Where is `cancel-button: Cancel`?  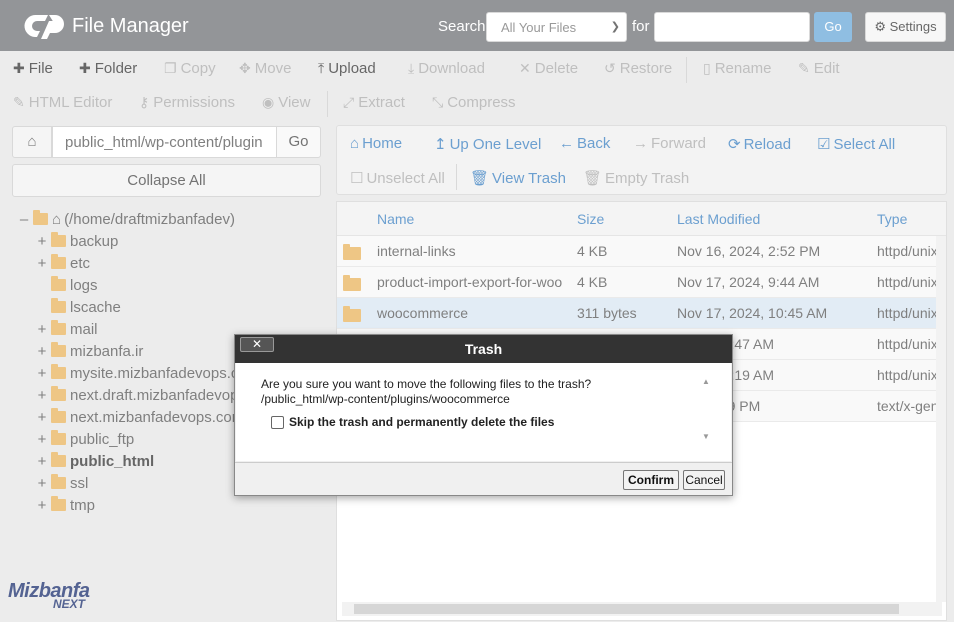 cancel-button: Cancel is located at coordinates (704, 480).